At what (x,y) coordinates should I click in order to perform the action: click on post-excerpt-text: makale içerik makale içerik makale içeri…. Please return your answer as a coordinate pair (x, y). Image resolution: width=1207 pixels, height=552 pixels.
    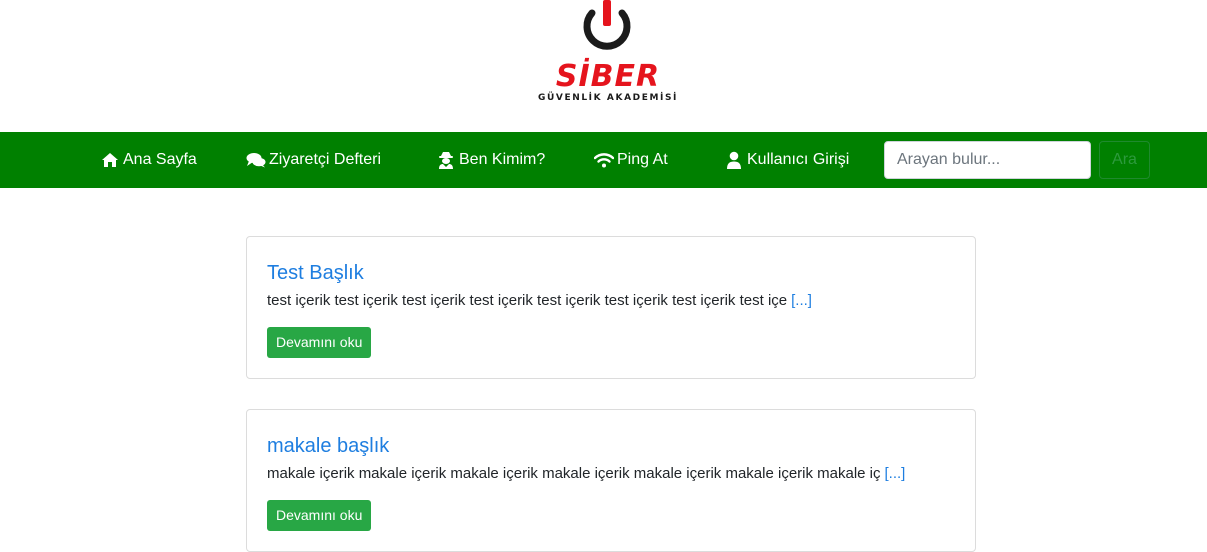
    Looking at the image, I should click on (574, 473).